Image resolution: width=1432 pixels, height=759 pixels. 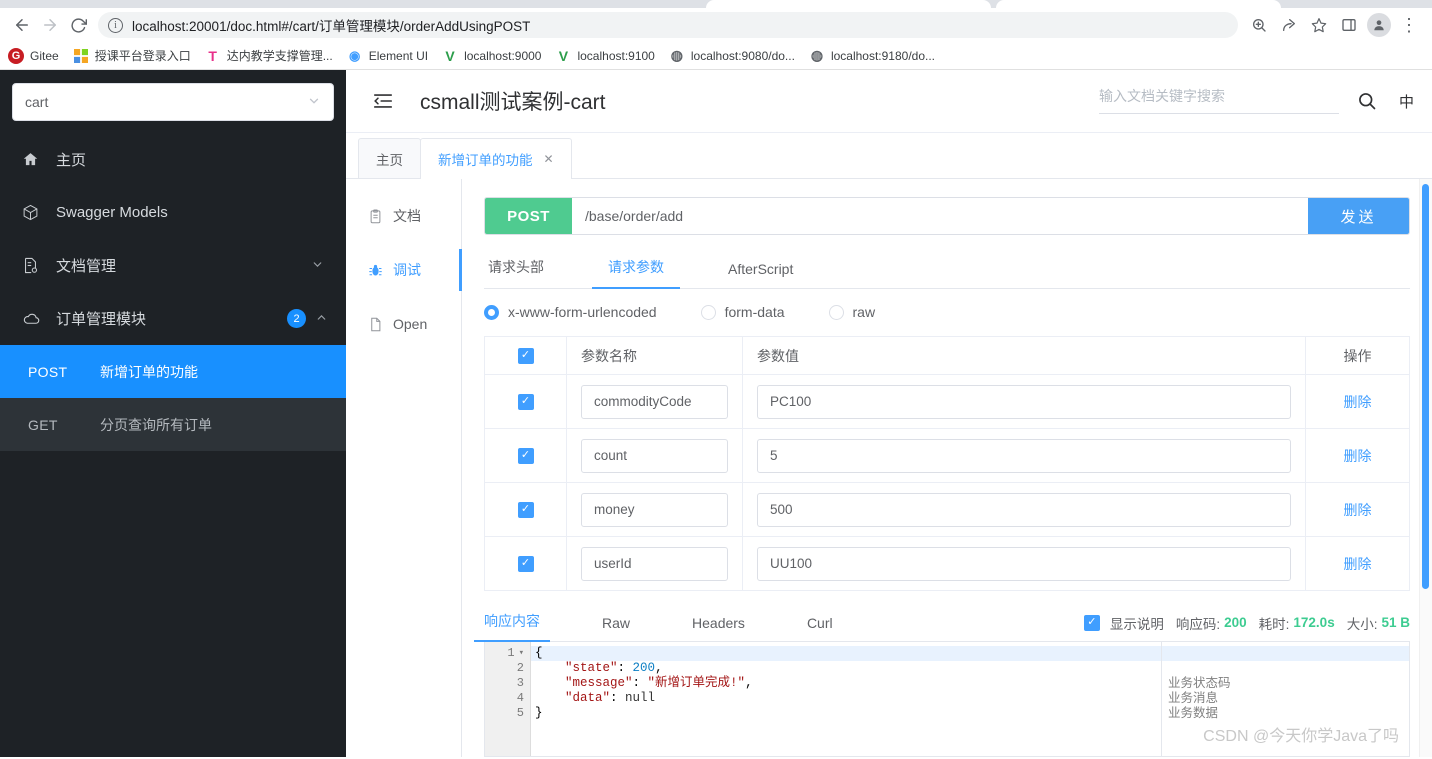 What do you see at coordinates (507, 653) in the screenshot?
I see `line-number: 1 ▾` at bounding box center [507, 653].